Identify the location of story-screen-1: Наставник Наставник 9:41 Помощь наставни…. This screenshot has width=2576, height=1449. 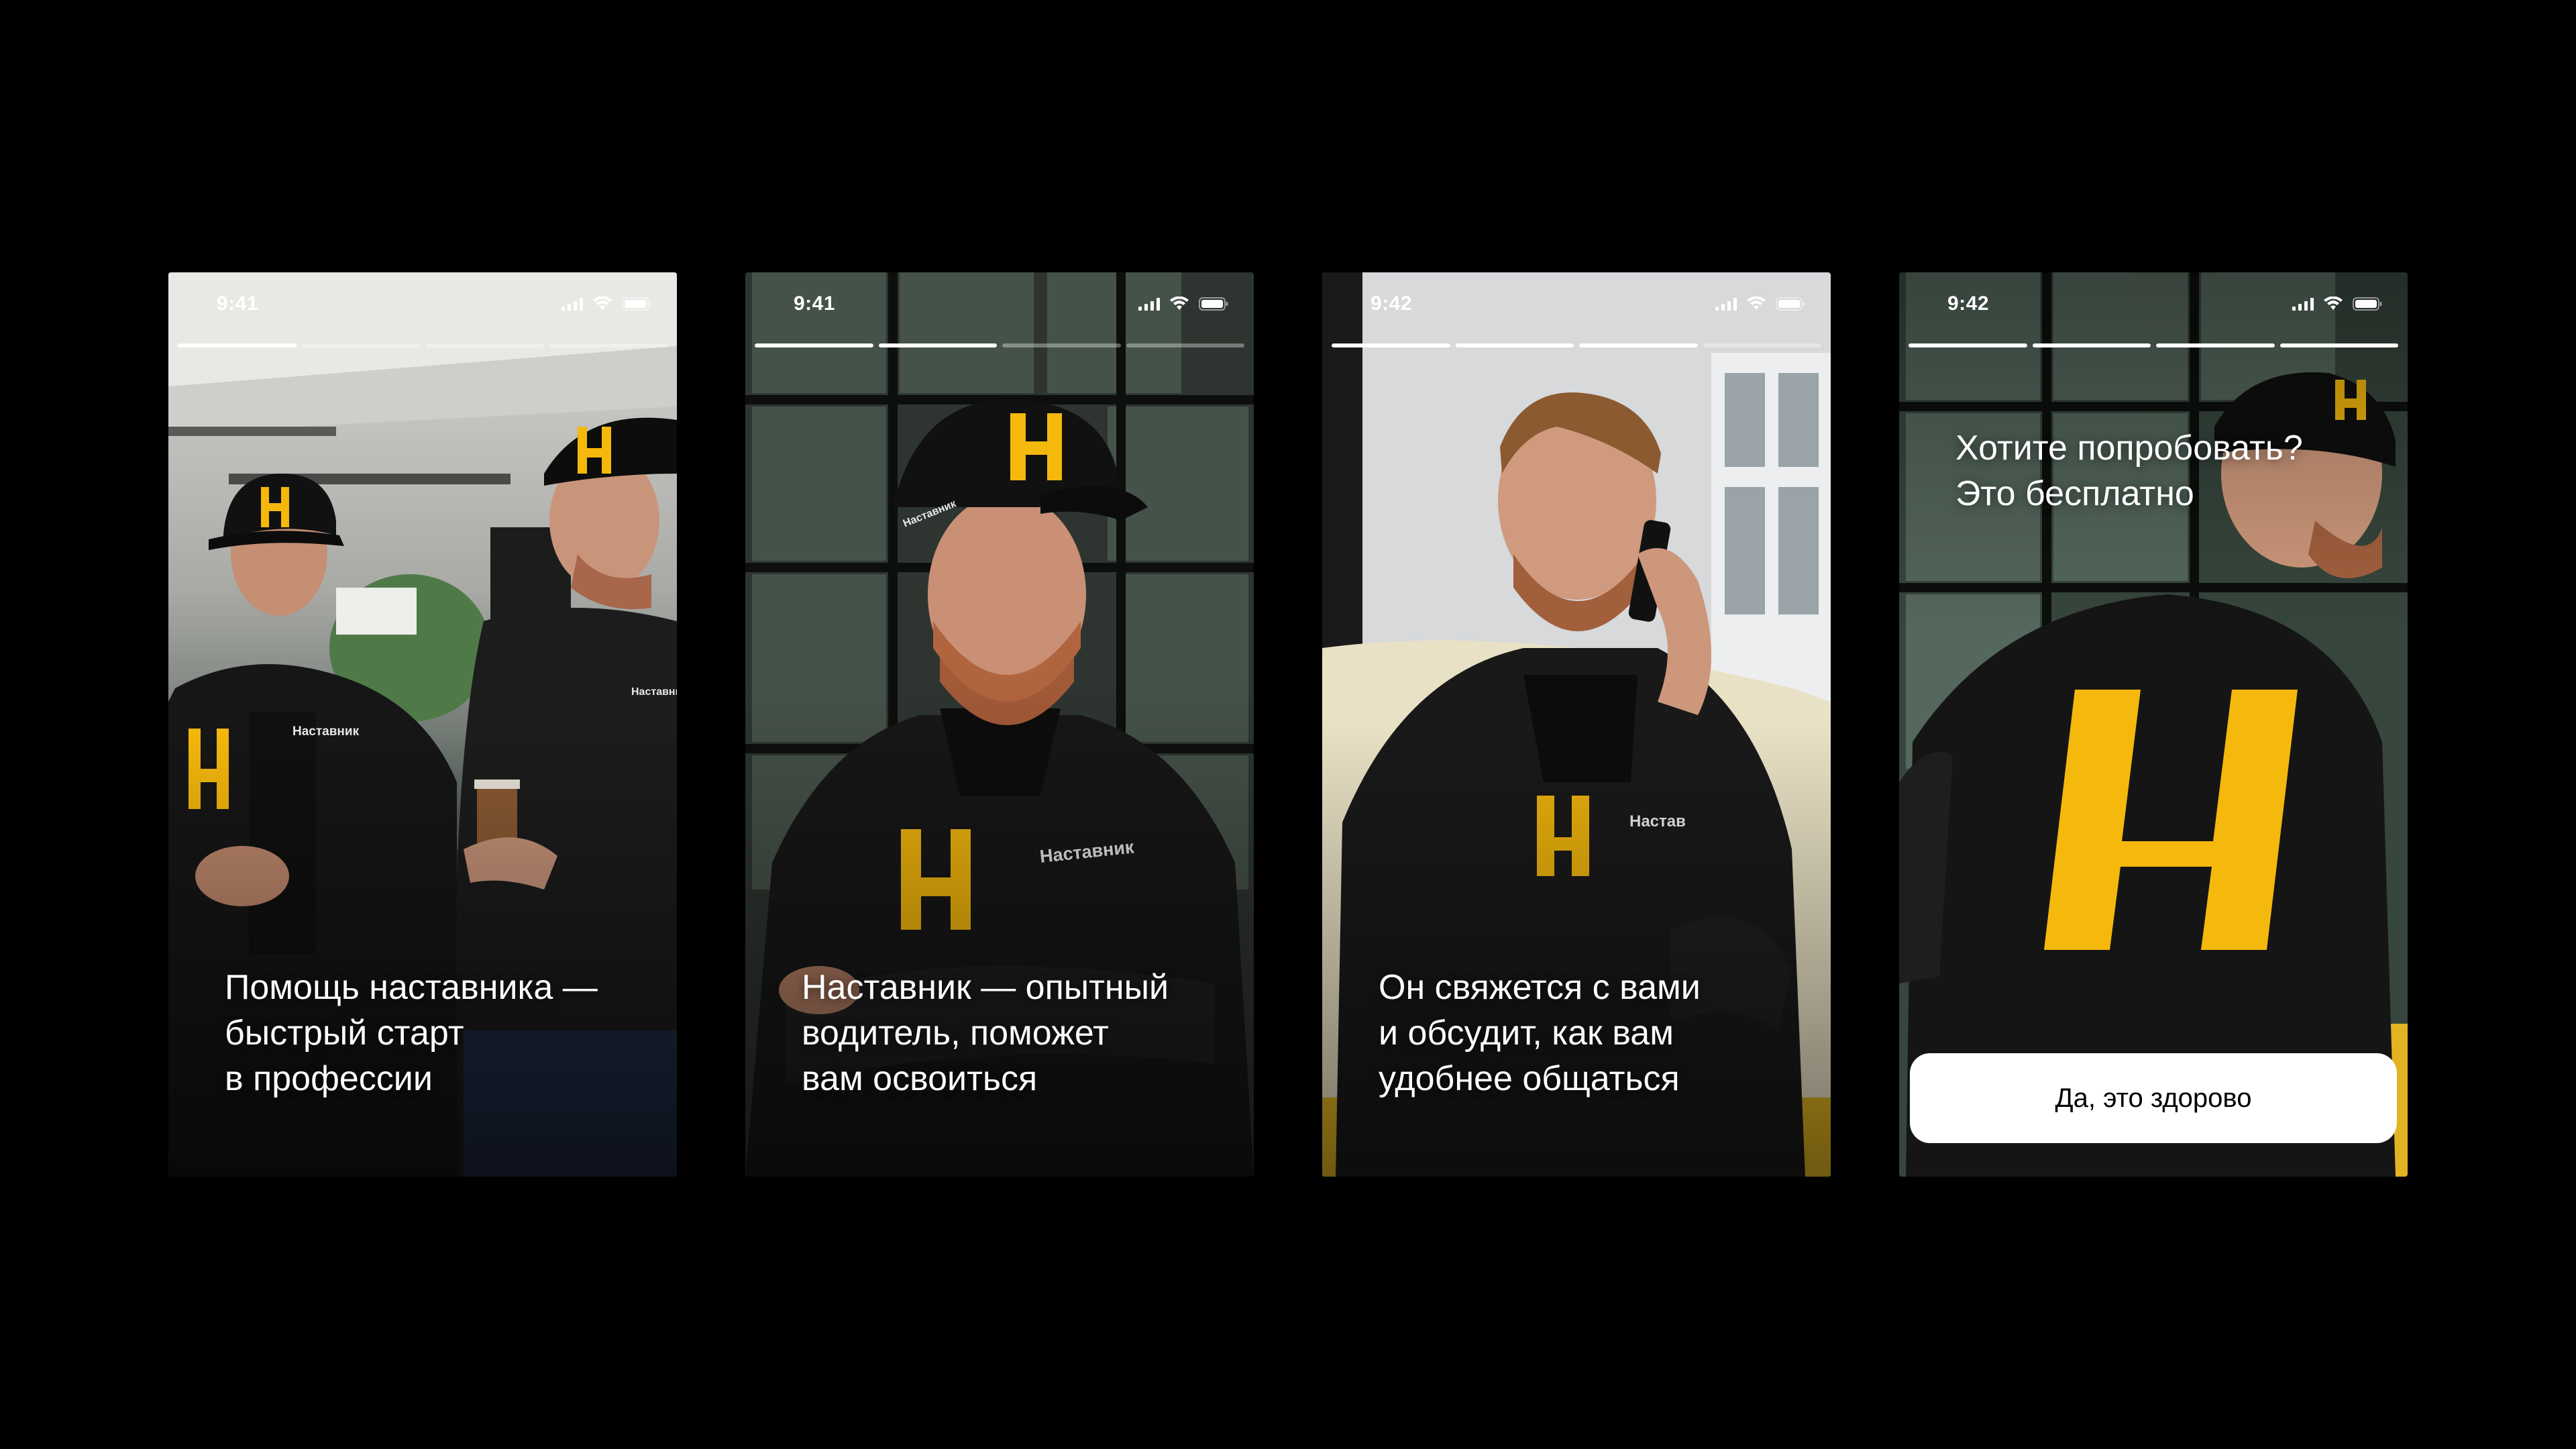
(422, 724).